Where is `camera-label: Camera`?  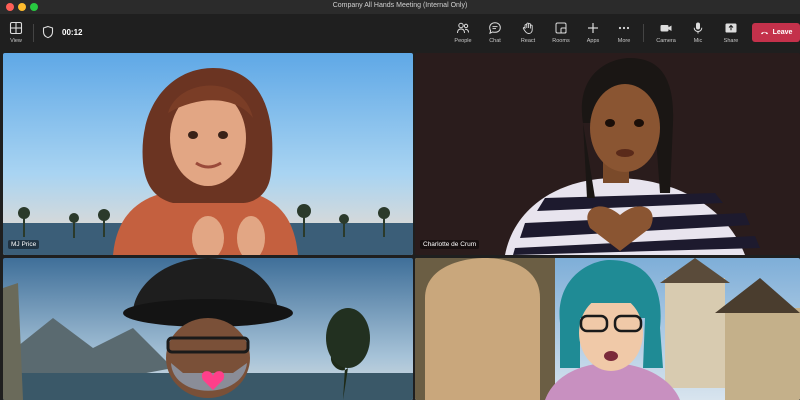 camera-label: Camera is located at coordinates (666, 41).